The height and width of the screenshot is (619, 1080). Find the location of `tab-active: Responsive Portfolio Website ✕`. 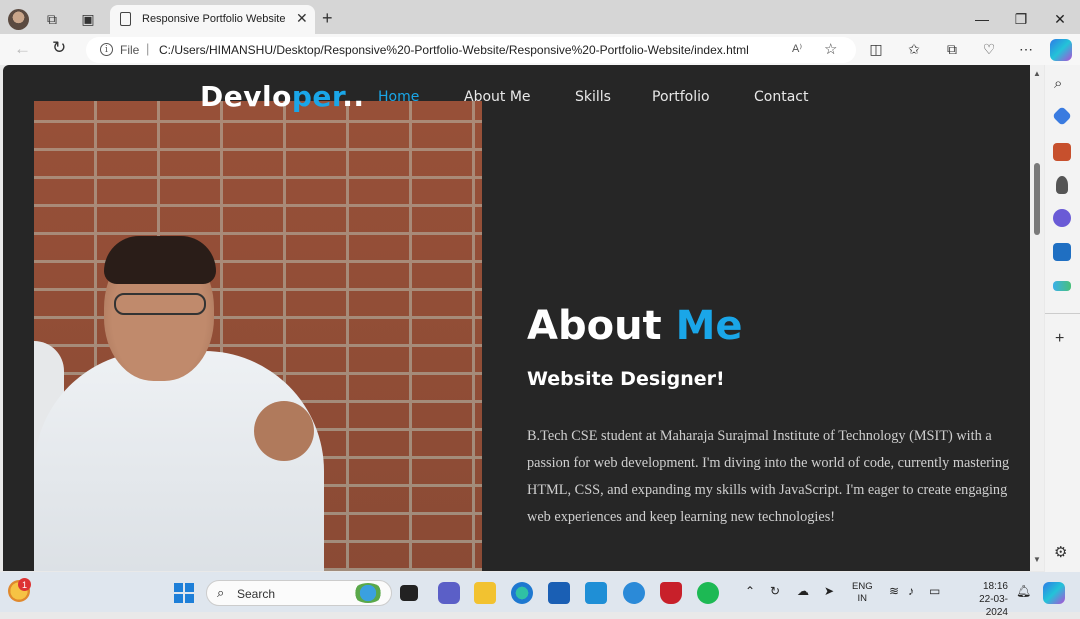

tab-active: Responsive Portfolio Website ✕ is located at coordinates (212, 20).